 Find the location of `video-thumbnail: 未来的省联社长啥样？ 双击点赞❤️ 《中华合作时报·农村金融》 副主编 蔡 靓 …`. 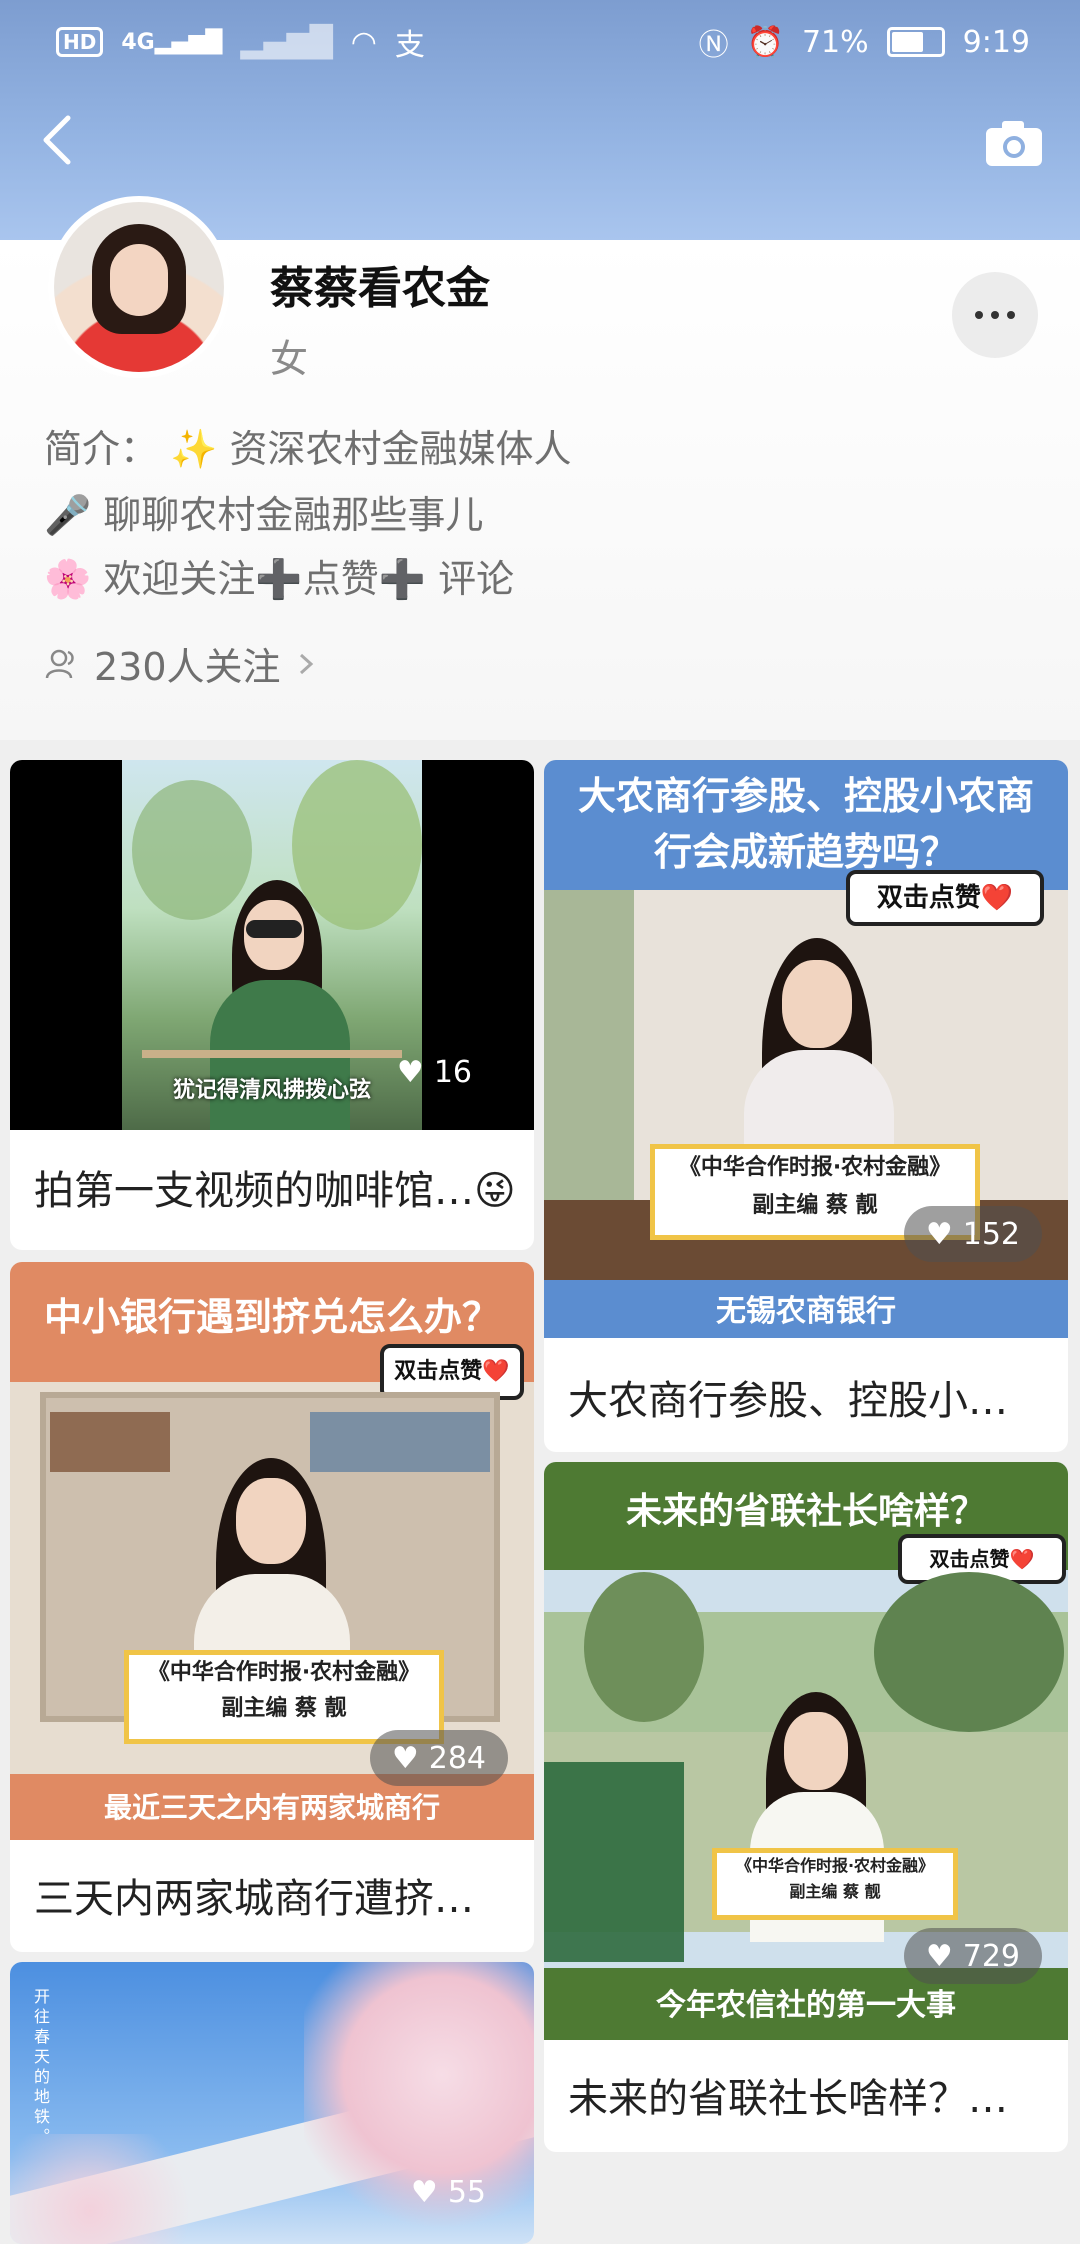

video-thumbnail: 未来的省联社长啥样？ 双击点赞❤️ 《中华合作时报·农村金融》 副主编 蔡 靓 … is located at coordinates (806, 1751).